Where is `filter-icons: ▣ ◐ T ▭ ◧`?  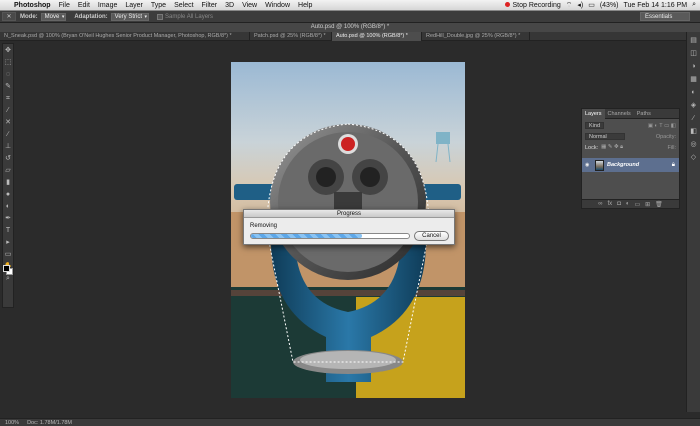 filter-icons: ▣ ◐ T ▭ ◧ is located at coordinates (662, 126).